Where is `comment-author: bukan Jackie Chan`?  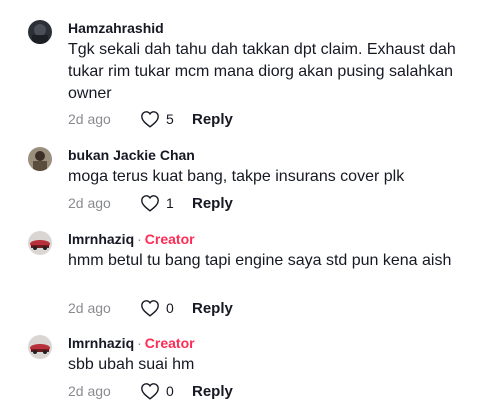 comment-author: bukan Jackie Chan is located at coordinates (131, 155).